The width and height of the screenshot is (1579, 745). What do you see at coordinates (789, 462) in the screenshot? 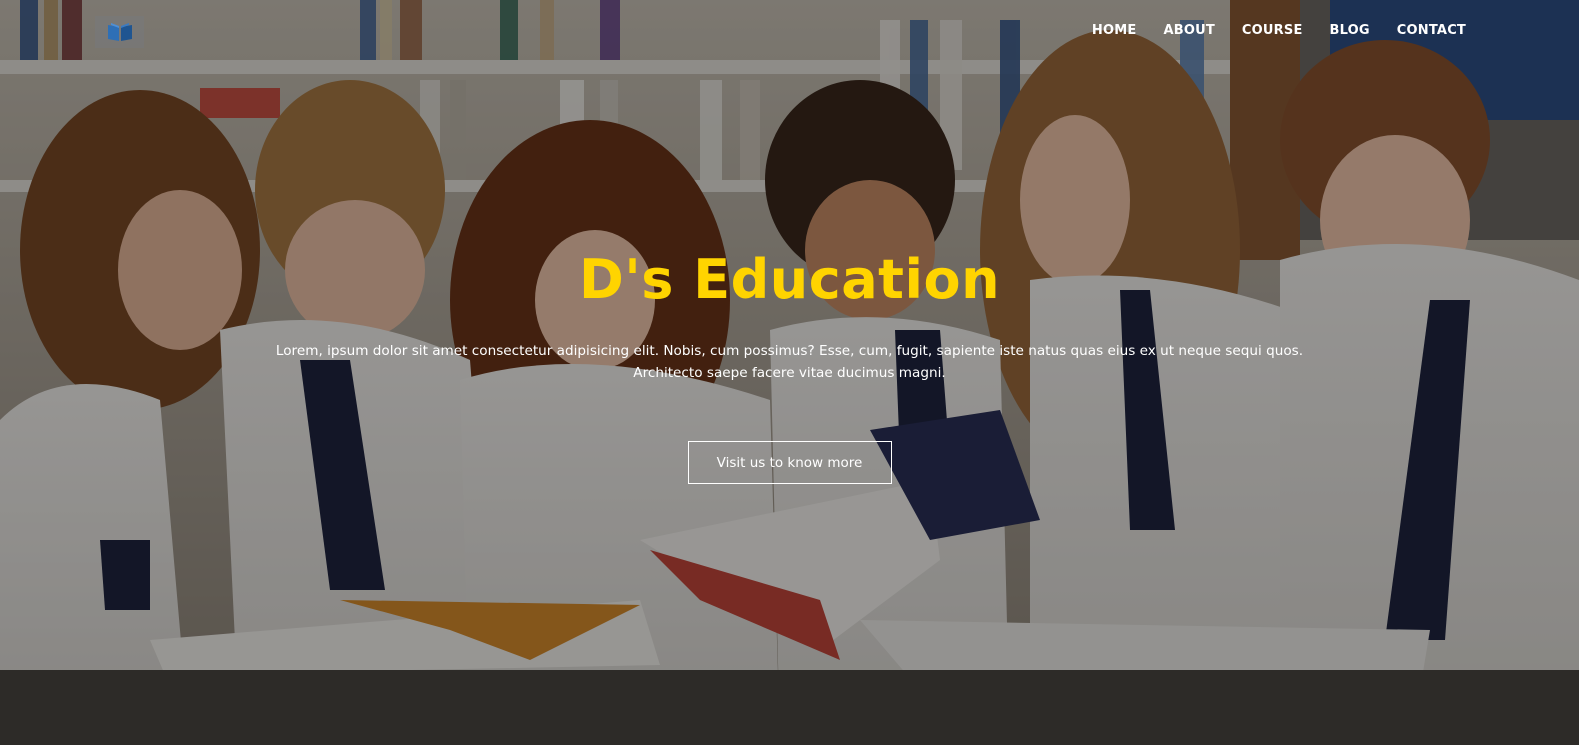
I see `visit-us-button: Visit us to know more` at bounding box center [789, 462].